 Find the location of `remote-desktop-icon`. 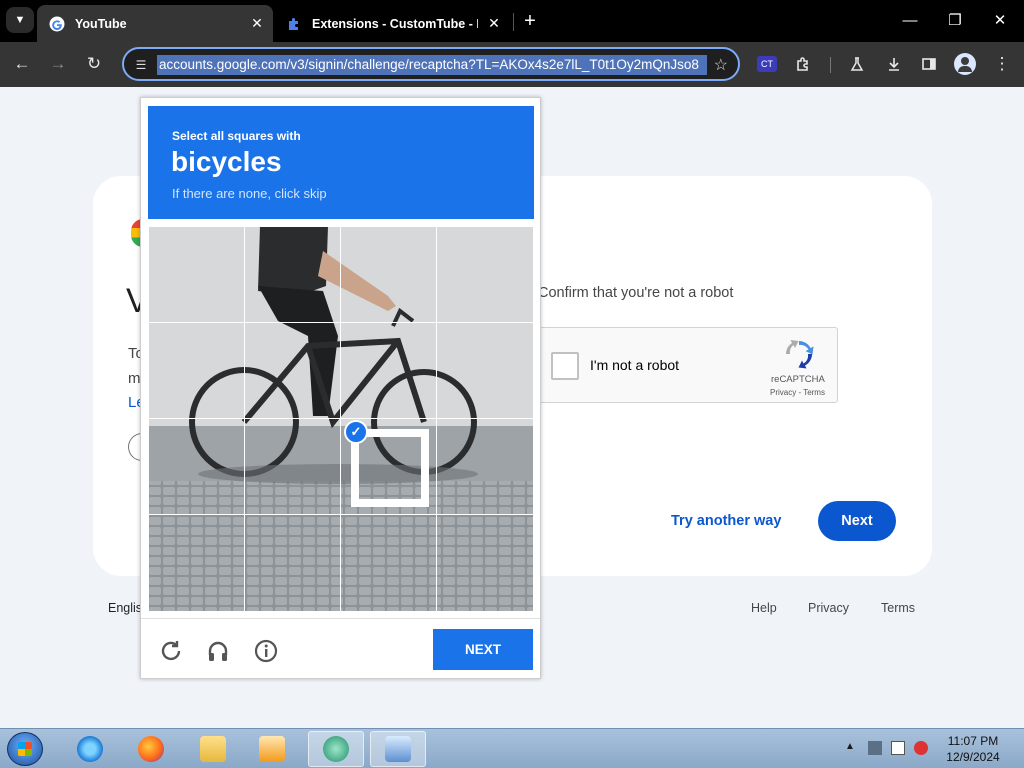

remote-desktop-icon is located at coordinates (398, 749).